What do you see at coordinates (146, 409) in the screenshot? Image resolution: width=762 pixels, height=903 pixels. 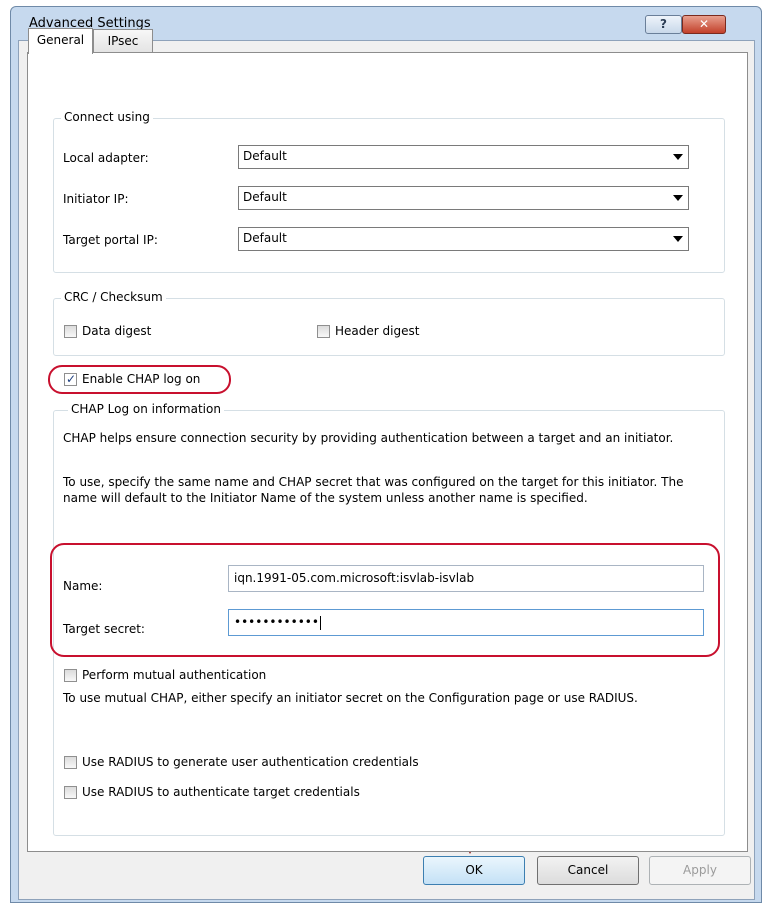 I see `chap-logon-title: CHAP Log on information` at bounding box center [146, 409].